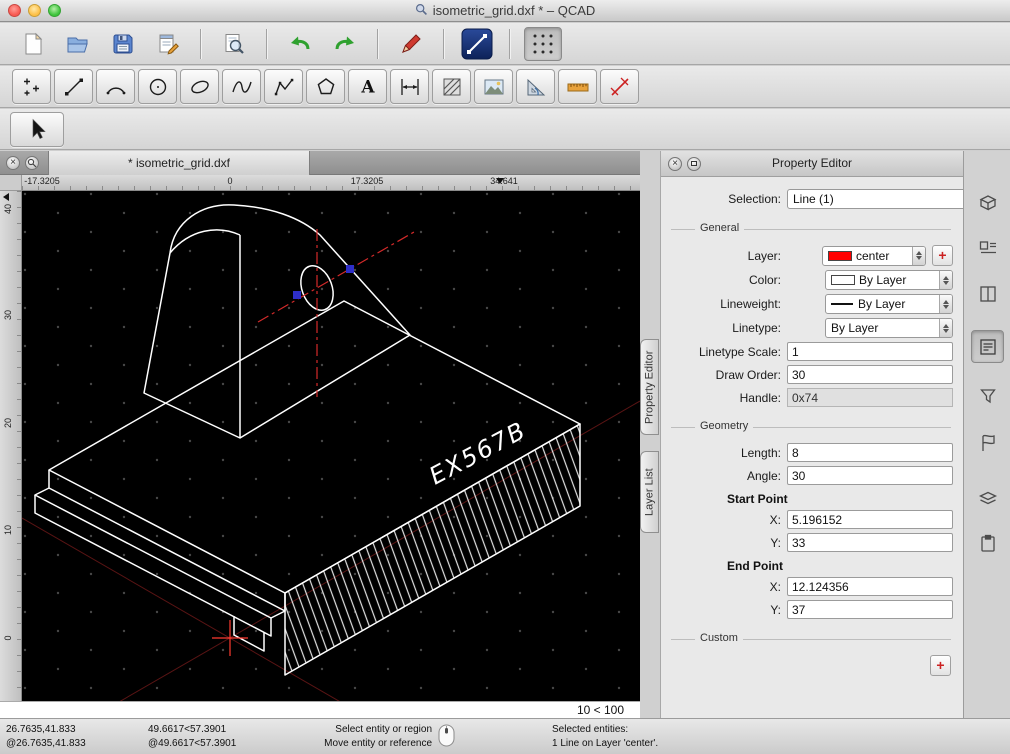 The height and width of the screenshot is (754, 1010). What do you see at coordinates (842, 304) in the screenshot?
I see `lineweight-sample-icon` at bounding box center [842, 304].